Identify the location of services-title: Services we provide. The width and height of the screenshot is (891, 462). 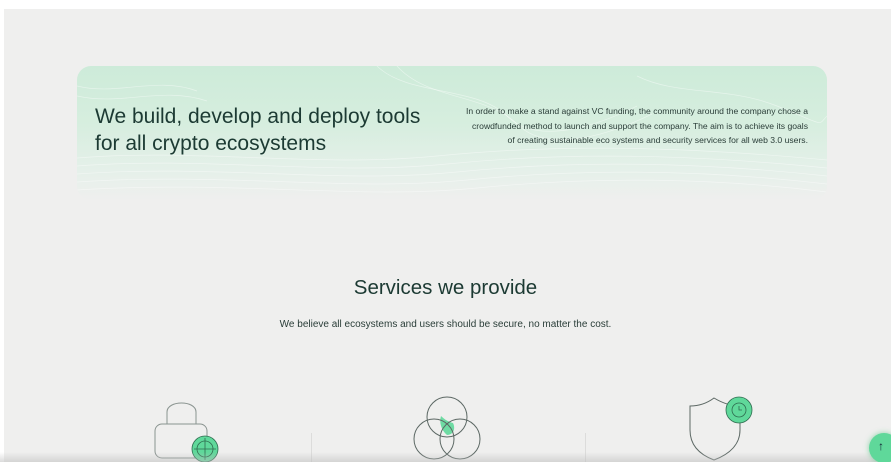
(445, 287).